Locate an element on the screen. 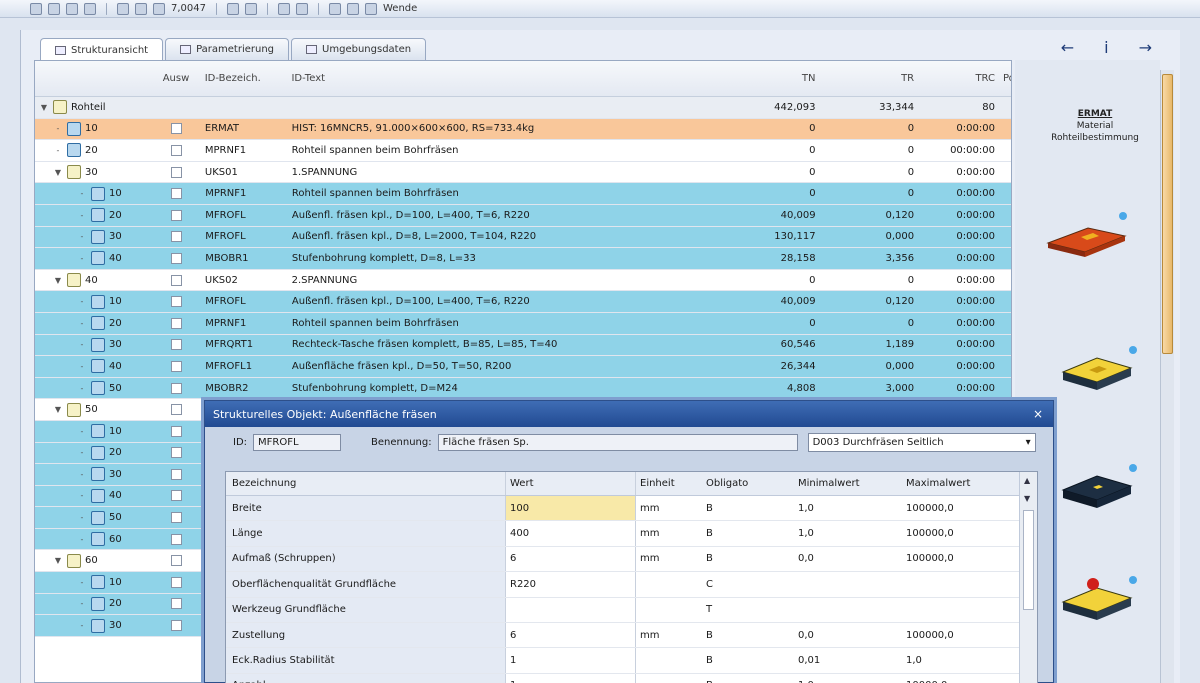 The image size is (1200, 683). header-tn: TN is located at coordinates (760, 78).